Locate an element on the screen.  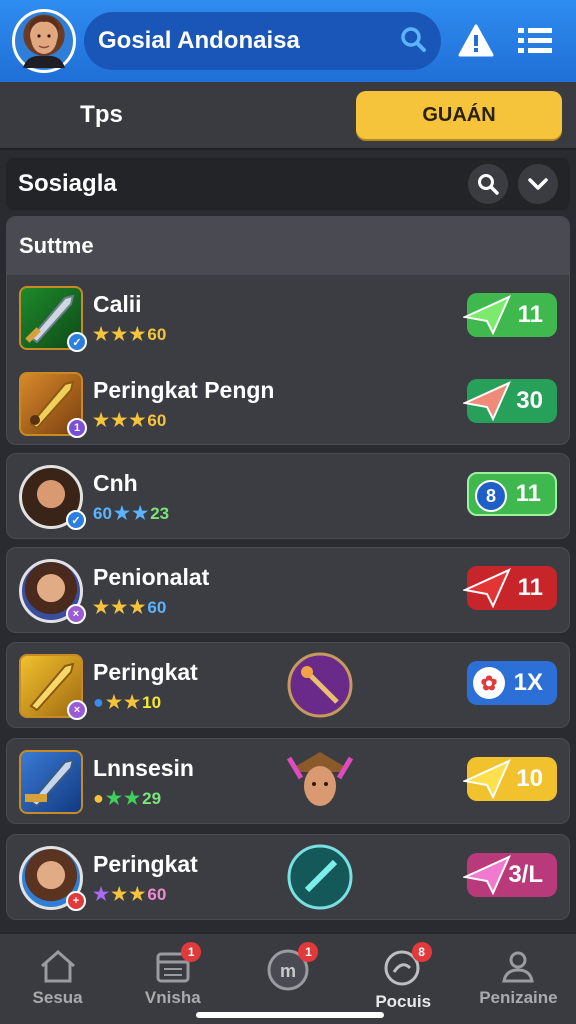
section-search-button is located at coordinates (488, 184).